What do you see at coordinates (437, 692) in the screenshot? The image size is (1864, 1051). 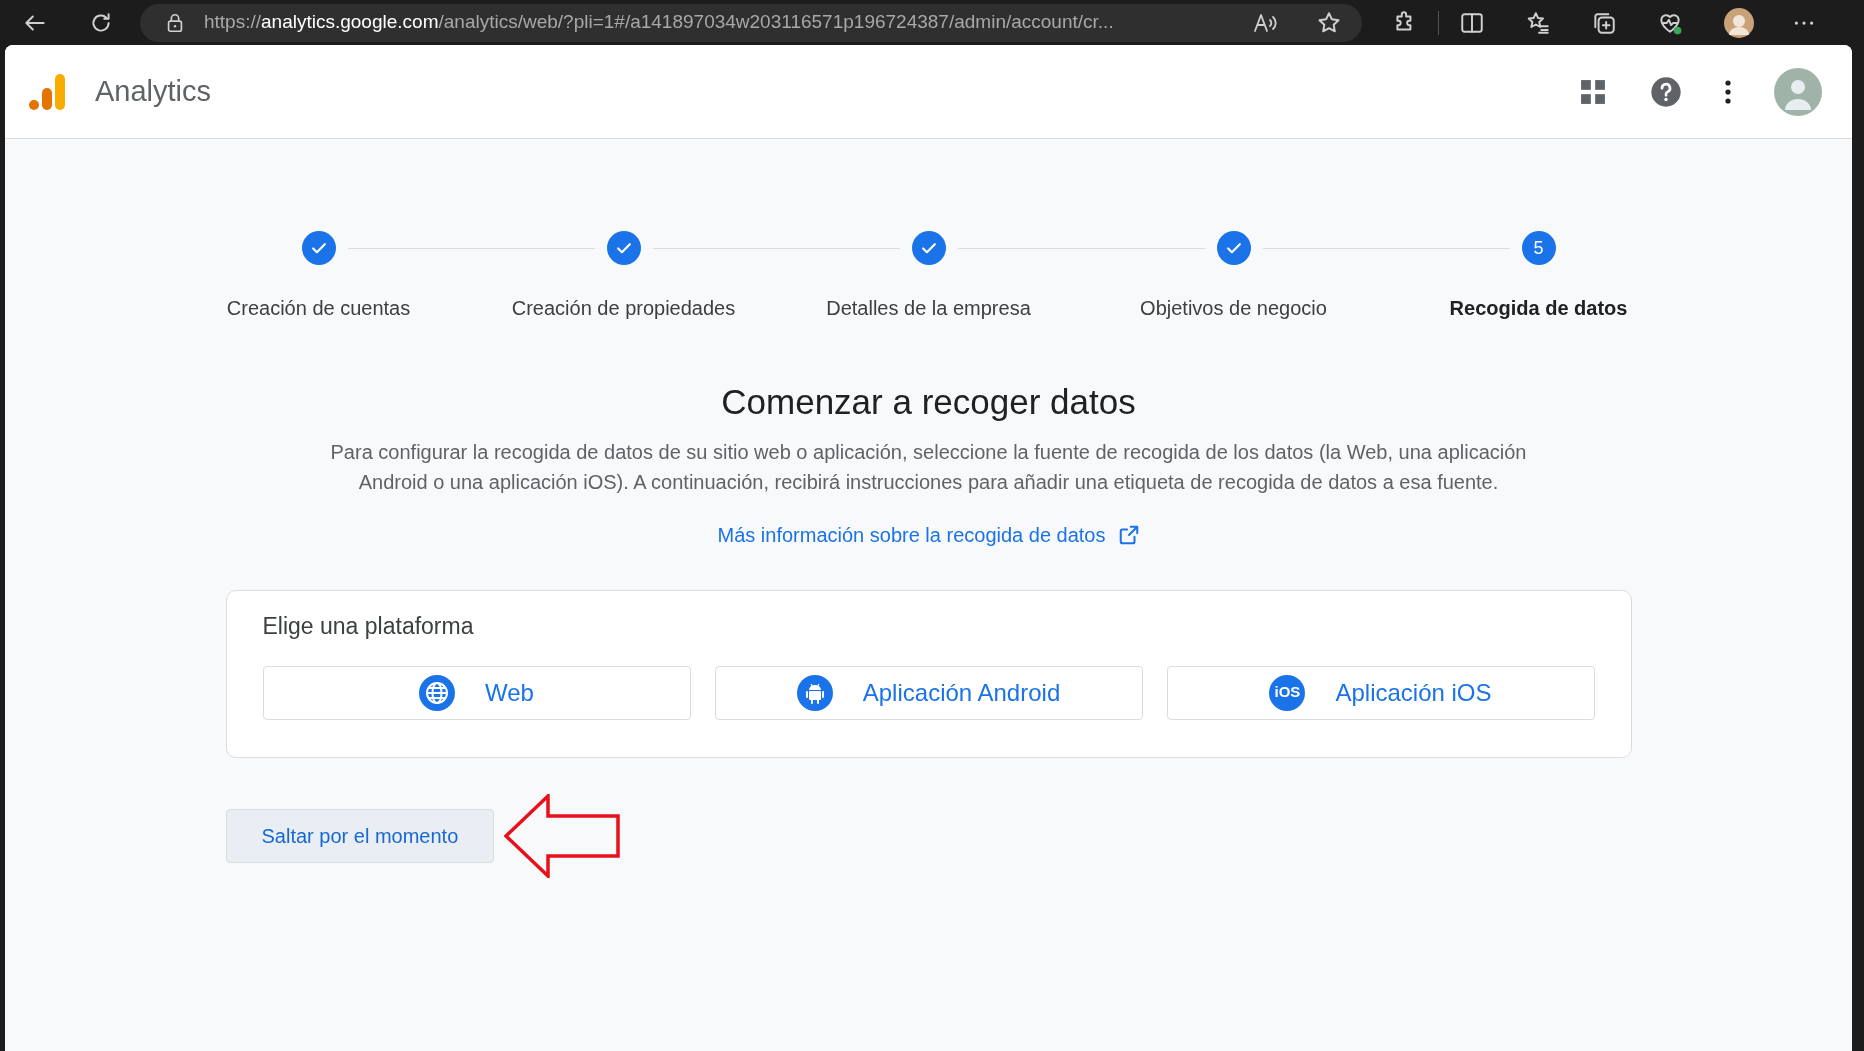 I see `globe-icon` at bounding box center [437, 692].